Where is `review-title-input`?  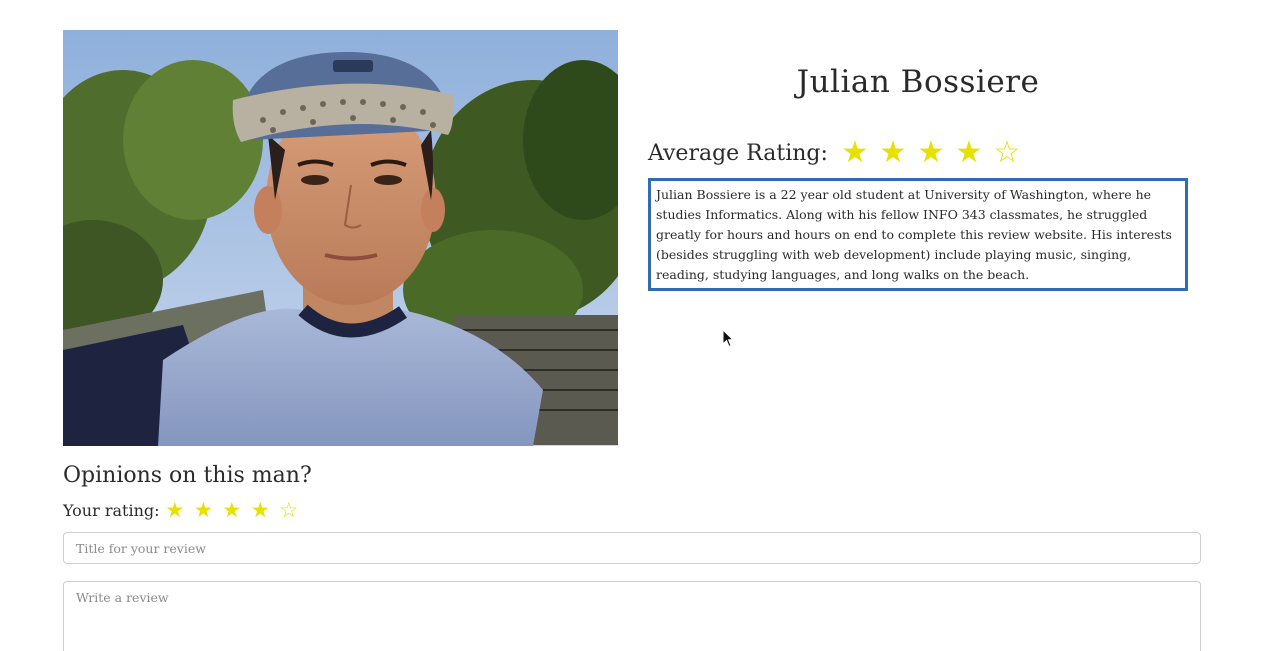
review-title-input is located at coordinates (632, 548).